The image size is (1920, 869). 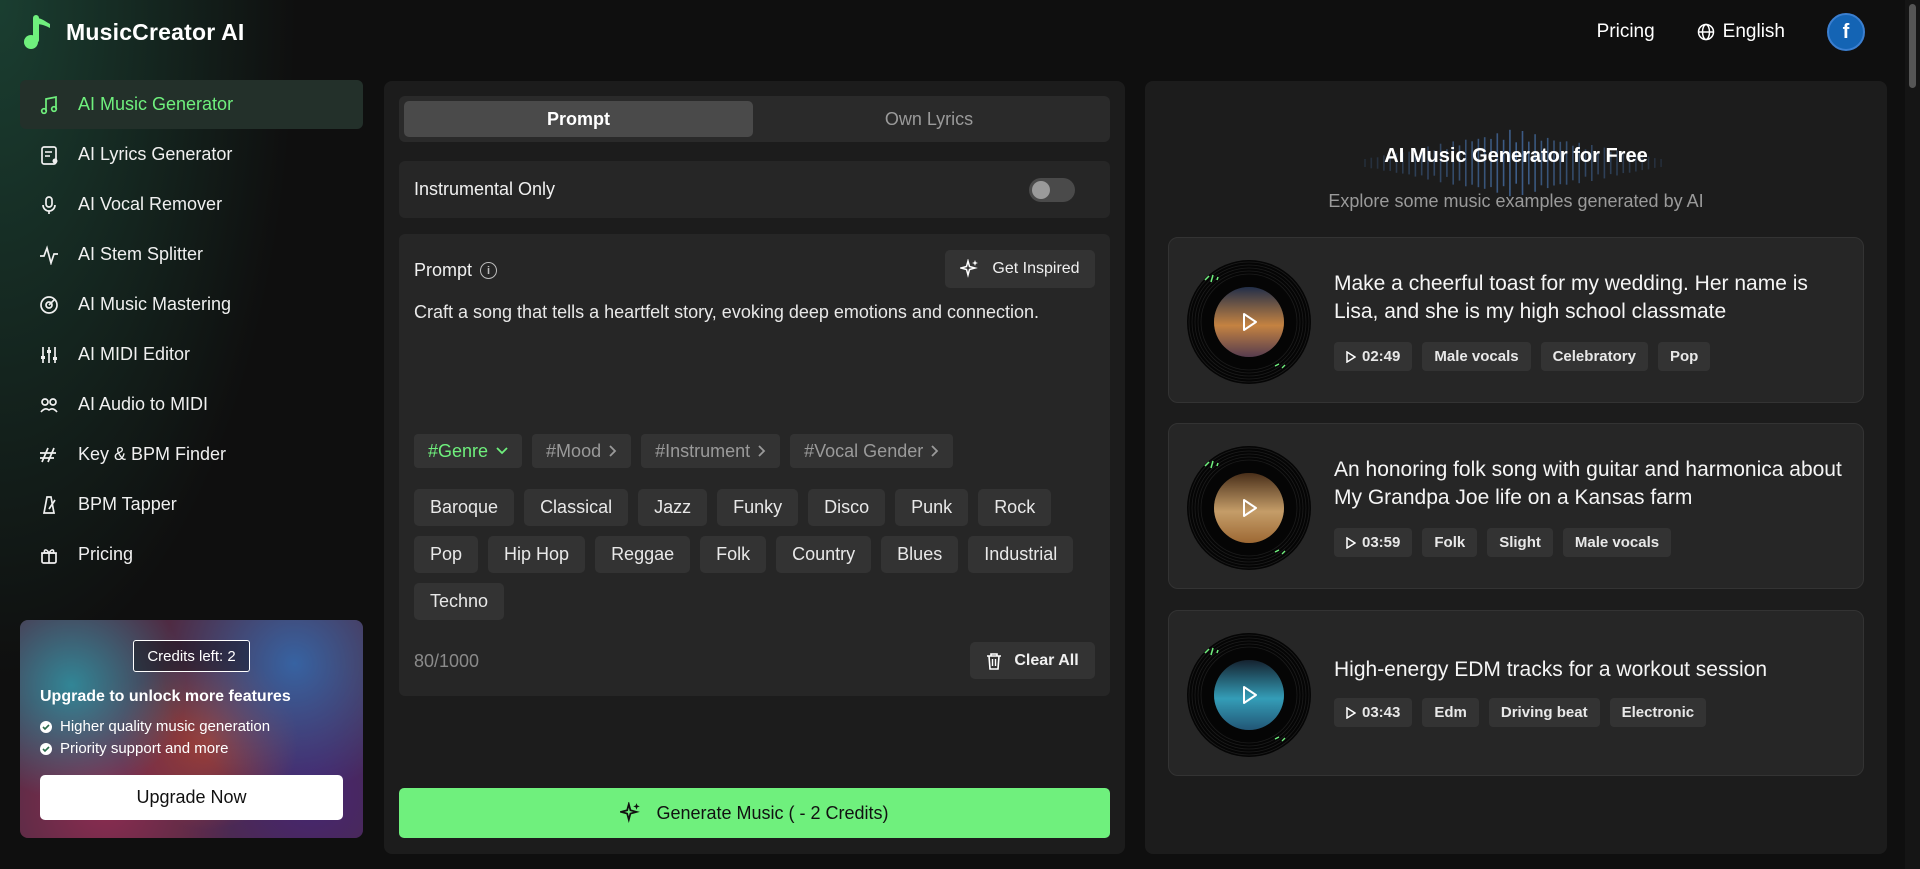 I want to click on category-tab-genre: #Genre, so click(x=468, y=451).